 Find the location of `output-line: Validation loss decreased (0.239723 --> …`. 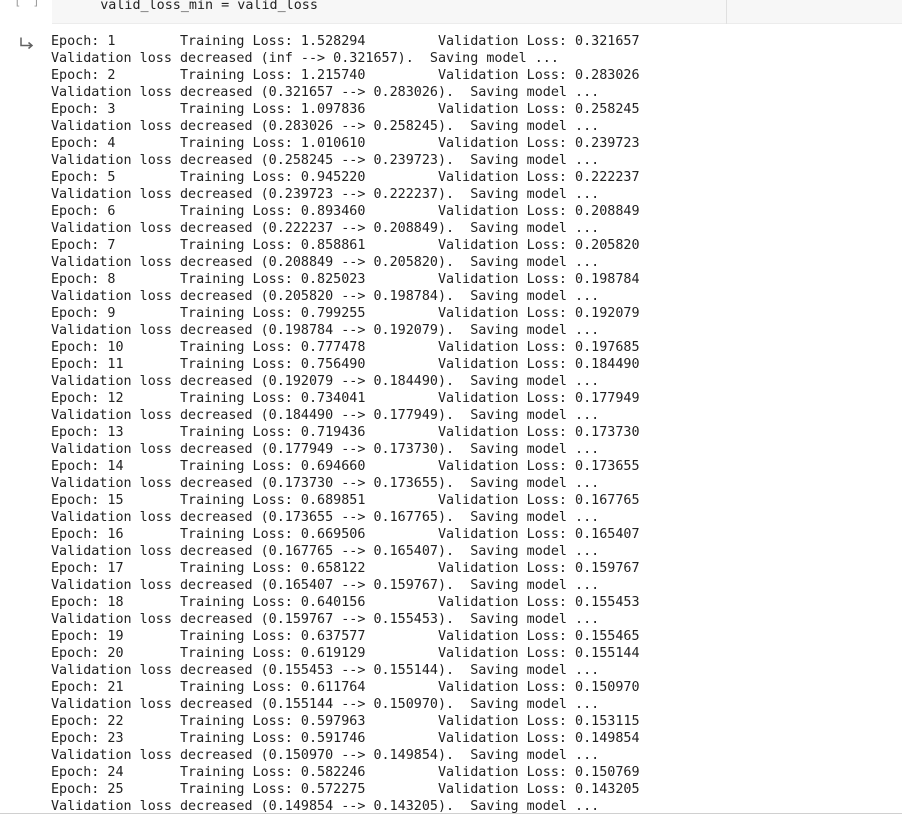

output-line: Validation loss decreased (0.239723 --> … is located at coordinates (325, 194).